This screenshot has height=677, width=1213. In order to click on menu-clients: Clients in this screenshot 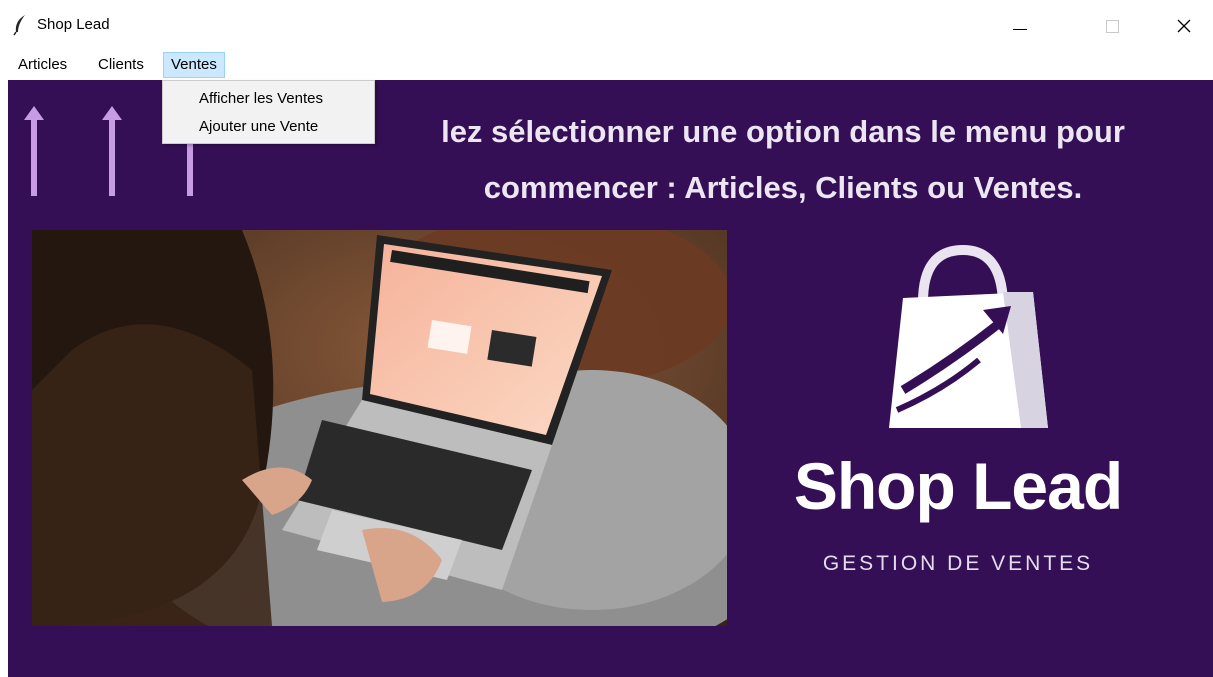, I will do `click(121, 65)`.